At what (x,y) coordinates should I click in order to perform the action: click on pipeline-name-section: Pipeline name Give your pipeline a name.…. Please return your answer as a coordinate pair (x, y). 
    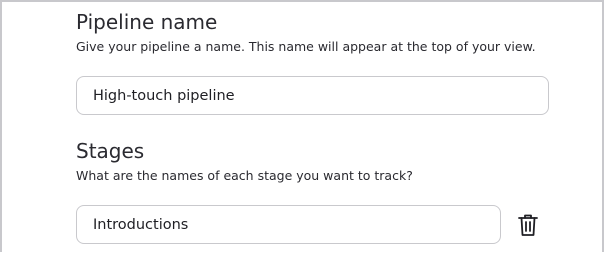
    Looking at the image, I should click on (306, 32).